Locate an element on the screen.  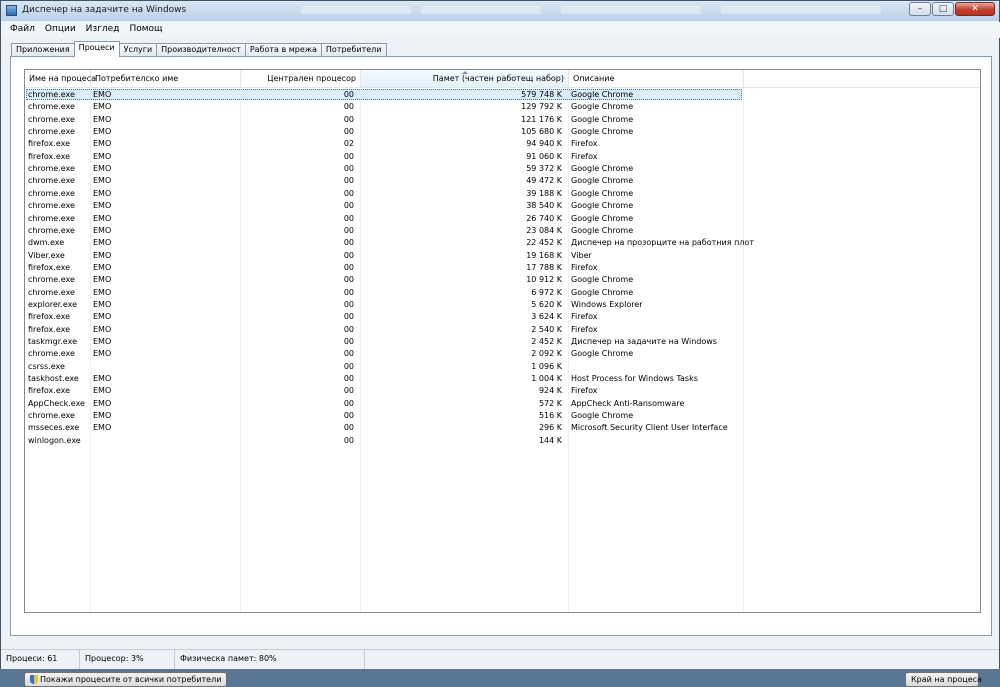
minimize-button: – is located at coordinates (920, 9).